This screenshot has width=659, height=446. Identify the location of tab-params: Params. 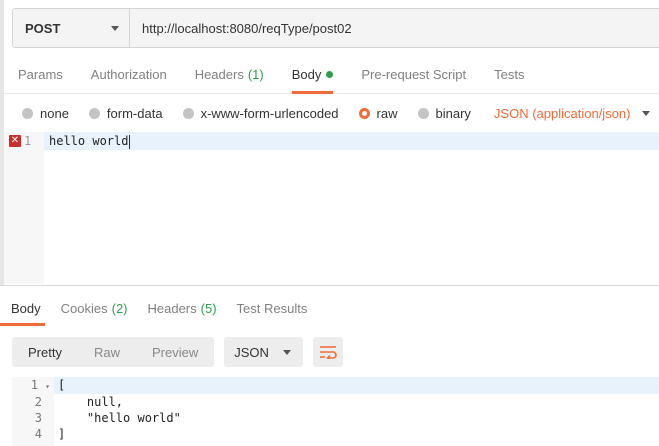
(40, 74).